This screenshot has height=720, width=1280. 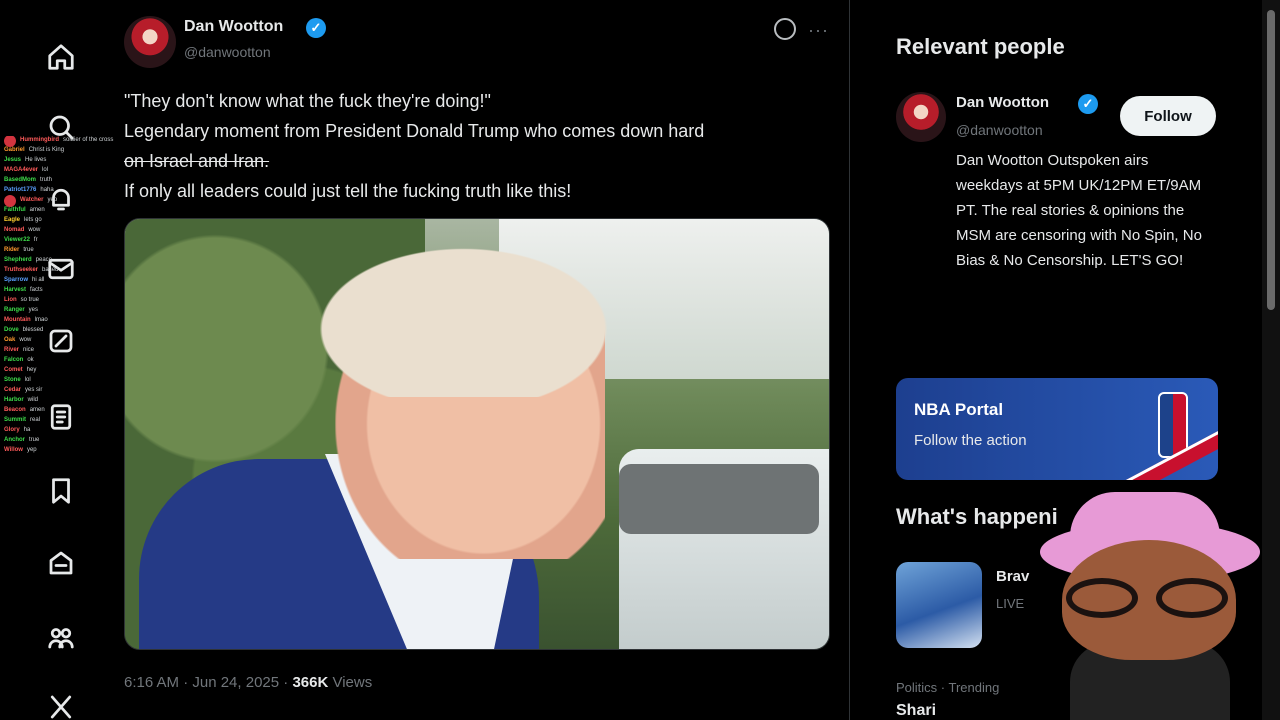 What do you see at coordinates (61, 704) in the screenshot?
I see `x-icon` at bounding box center [61, 704].